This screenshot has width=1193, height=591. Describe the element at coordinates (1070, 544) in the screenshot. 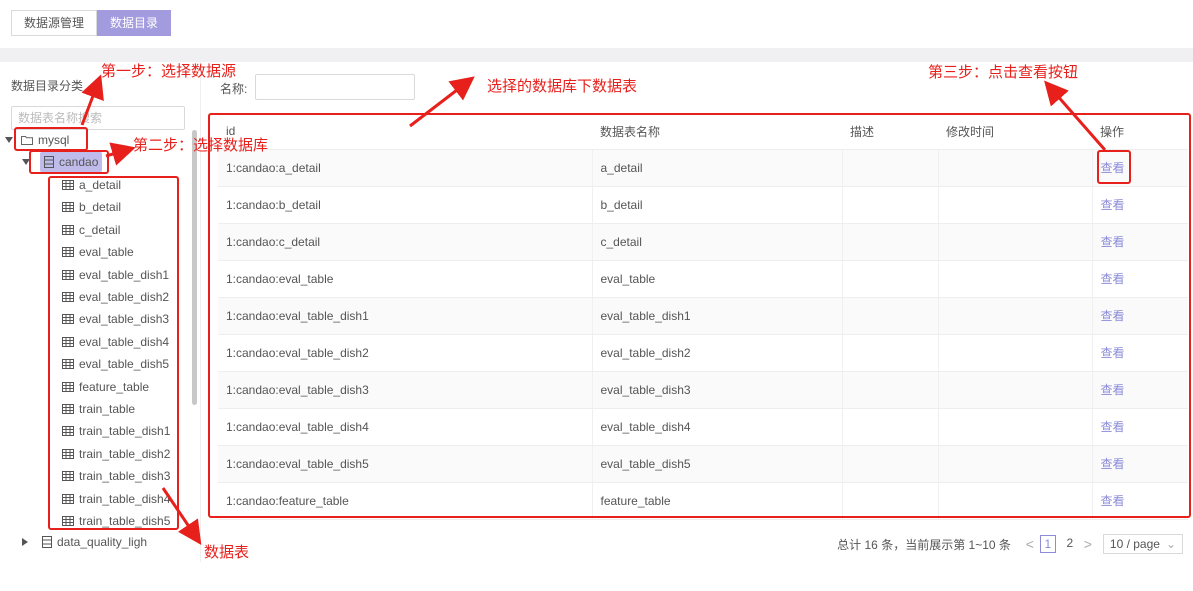

I see `page-2-button: 2` at that location.